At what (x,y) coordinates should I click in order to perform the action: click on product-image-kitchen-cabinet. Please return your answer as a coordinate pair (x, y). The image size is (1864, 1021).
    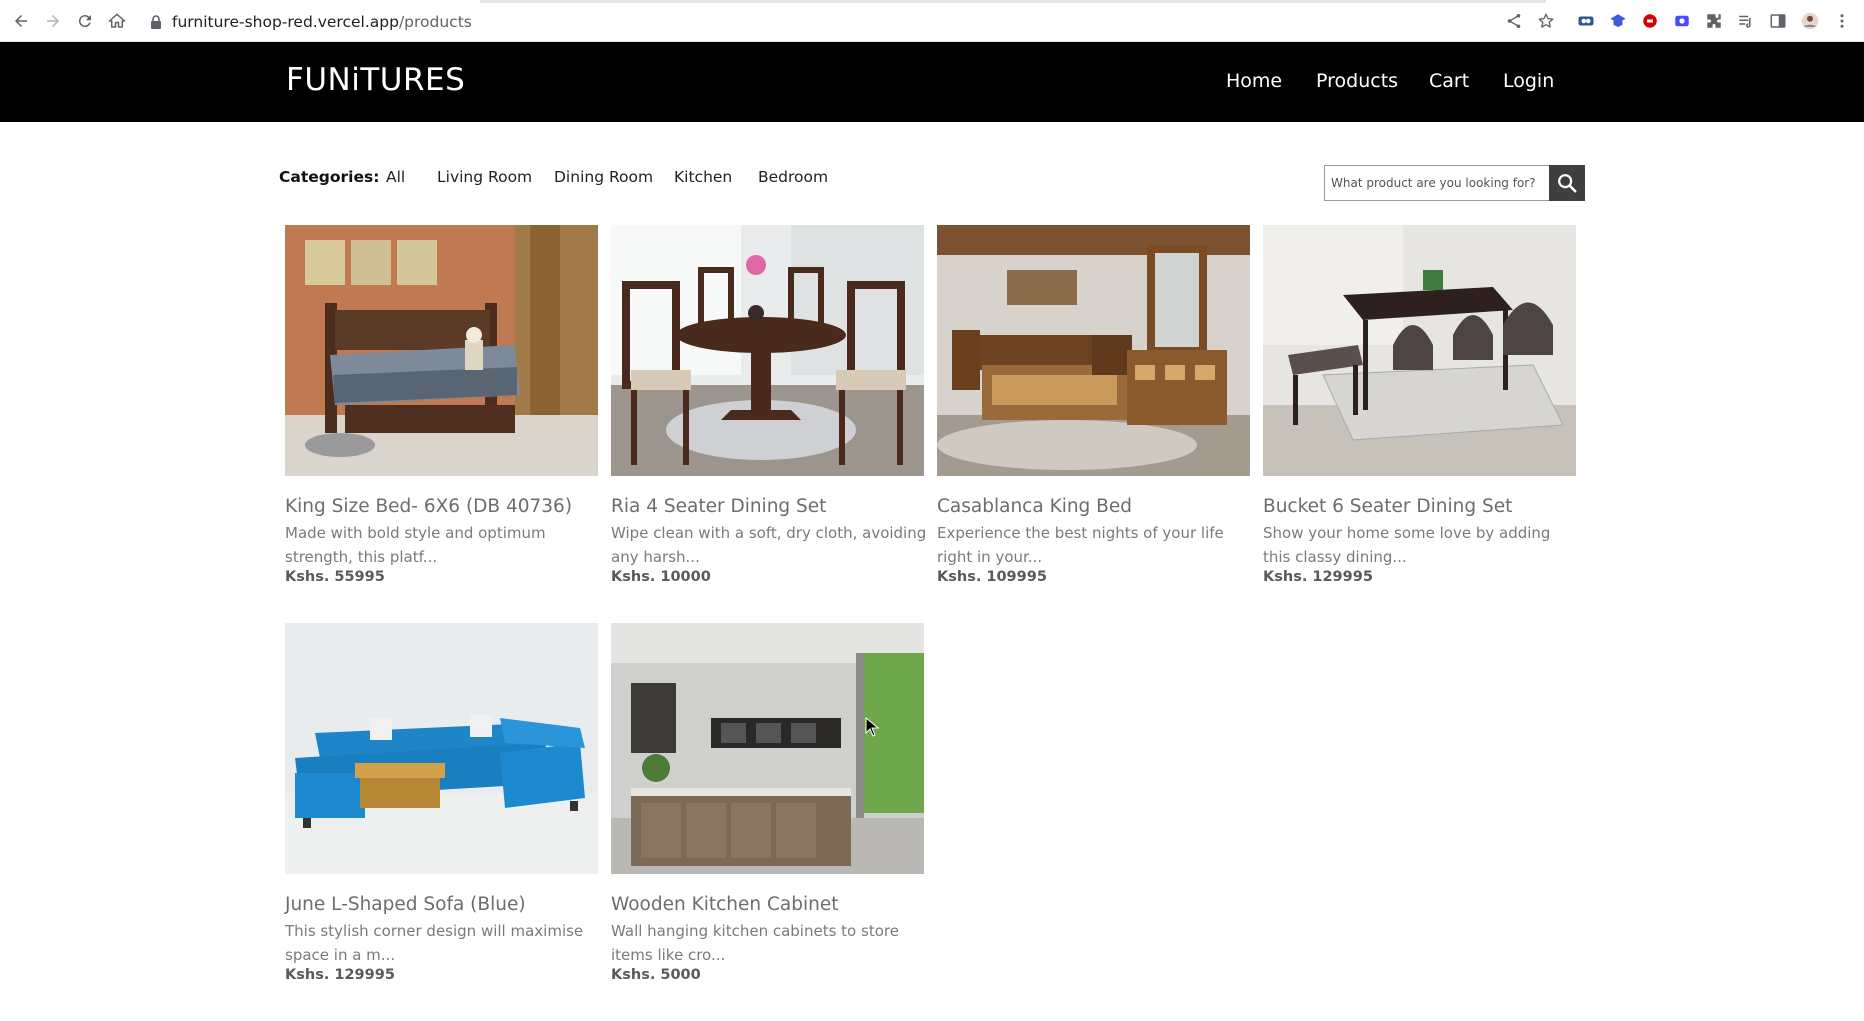
    Looking at the image, I should click on (767, 748).